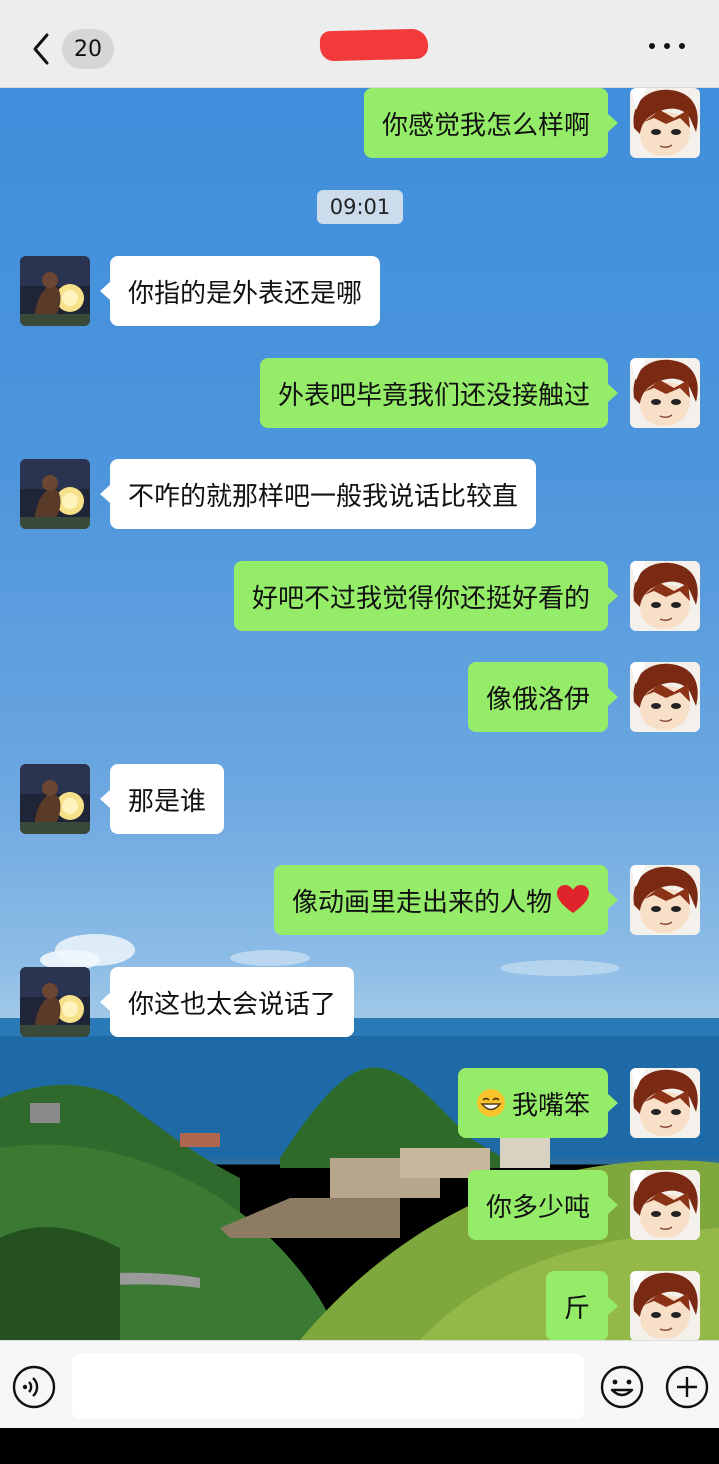 This screenshot has height=1464, width=719. I want to click on received-message-bubble: 你指的是外表还是哪, so click(240, 291).